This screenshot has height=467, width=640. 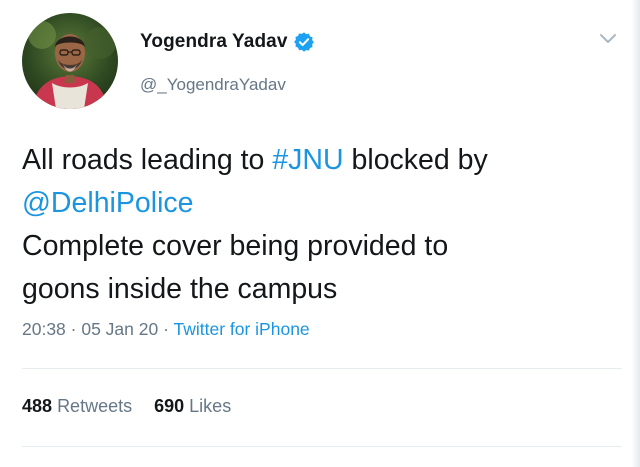 I want to click on avatar-photo, so click(x=70, y=61).